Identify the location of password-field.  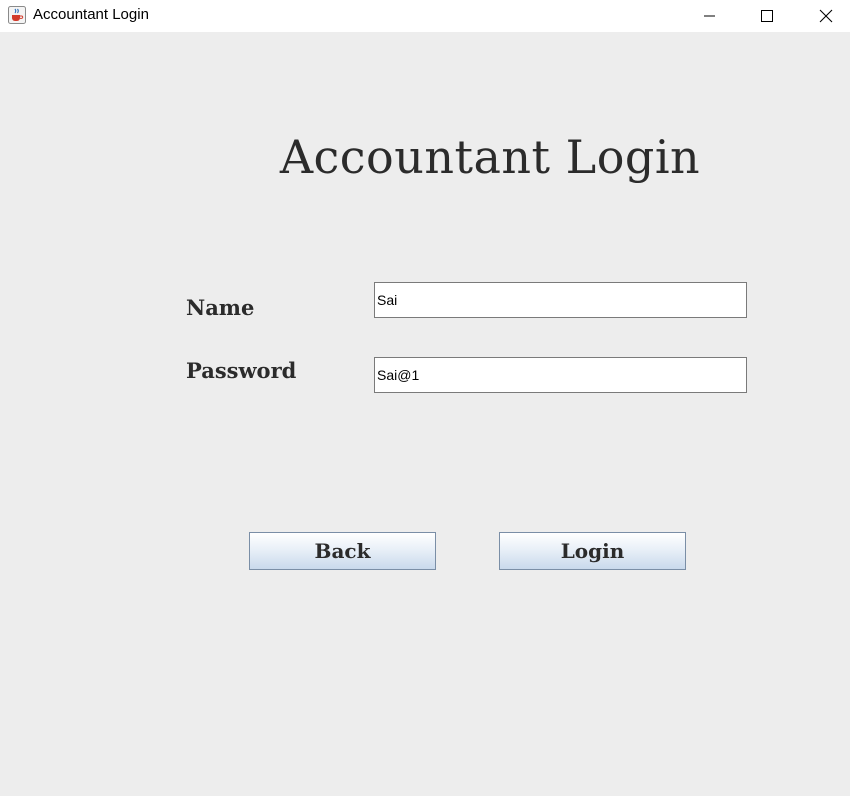
(560, 375).